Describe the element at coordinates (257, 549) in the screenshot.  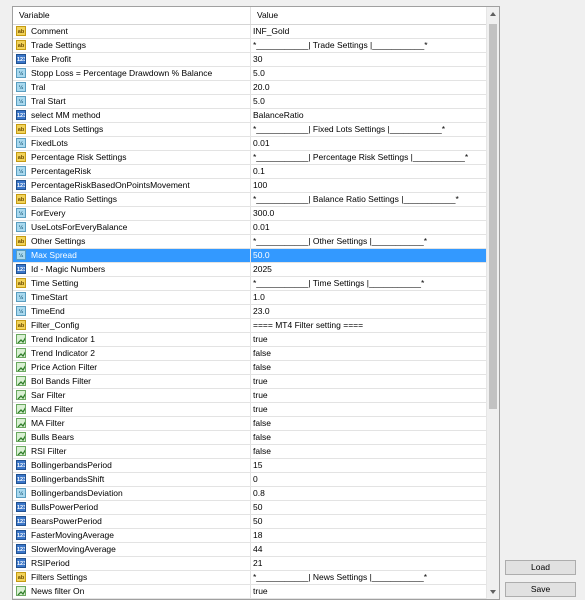
I see `value-cell: 44` at that location.